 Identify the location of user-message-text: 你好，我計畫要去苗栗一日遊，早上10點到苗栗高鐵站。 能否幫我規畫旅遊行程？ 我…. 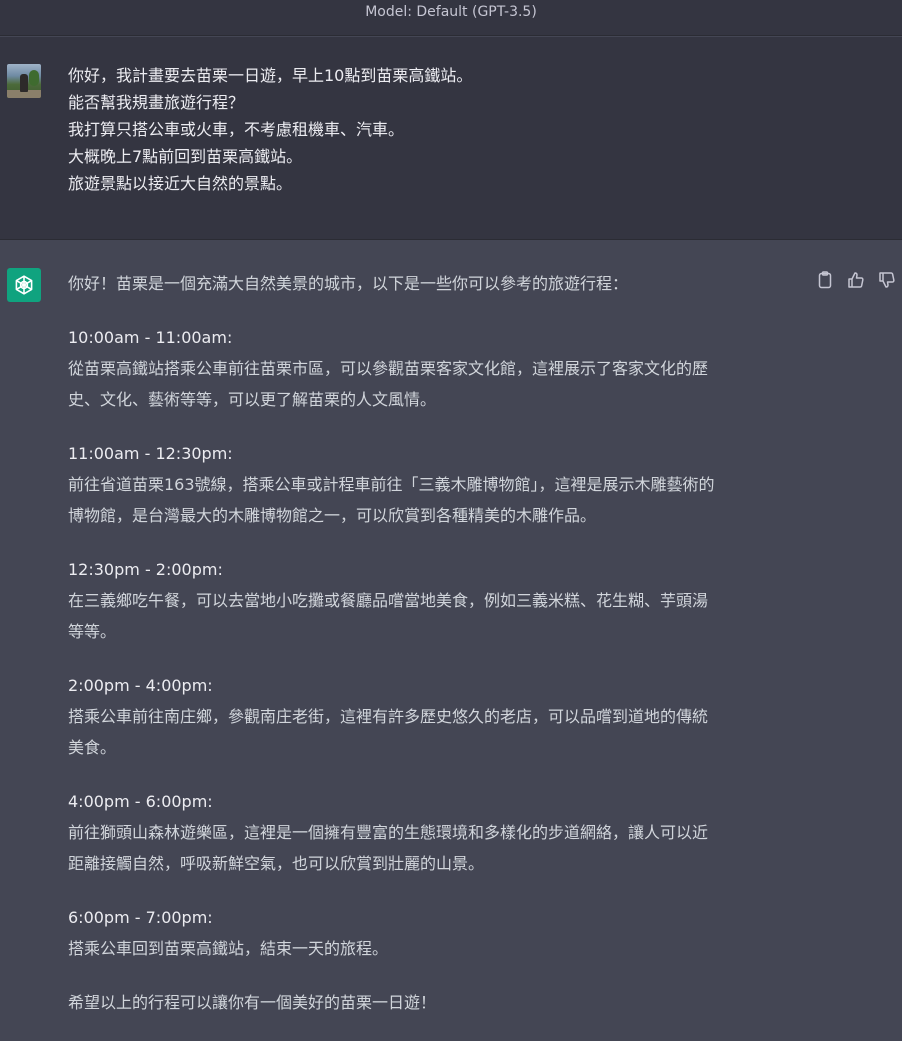
(468, 129).